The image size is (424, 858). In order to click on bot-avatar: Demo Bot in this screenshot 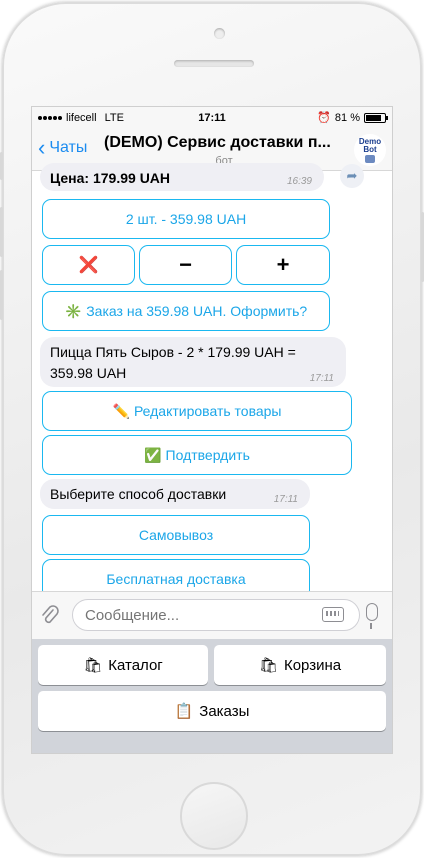, I will do `click(370, 150)`.